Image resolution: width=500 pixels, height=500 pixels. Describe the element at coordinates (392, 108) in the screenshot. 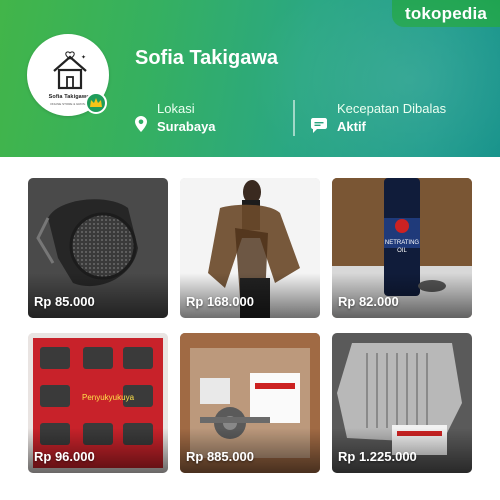

I see `response-speed-label: Kecepatan Dibalas` at that location.